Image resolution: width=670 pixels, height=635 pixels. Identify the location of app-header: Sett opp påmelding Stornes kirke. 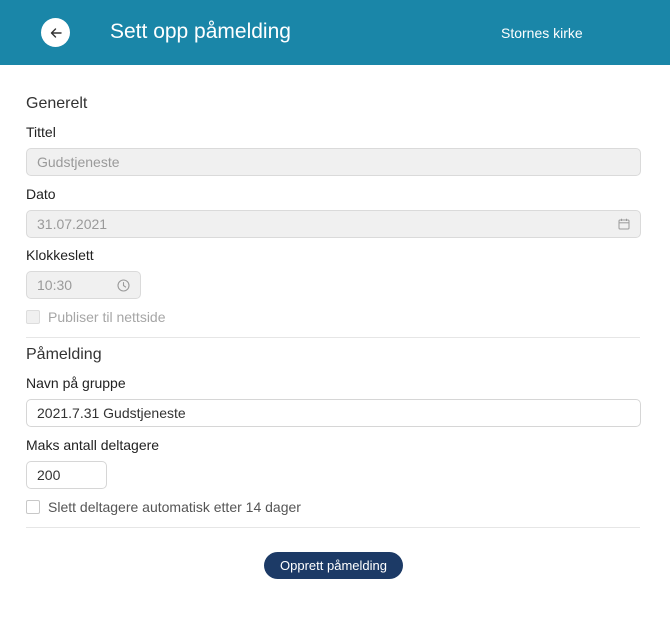
(335, 32).